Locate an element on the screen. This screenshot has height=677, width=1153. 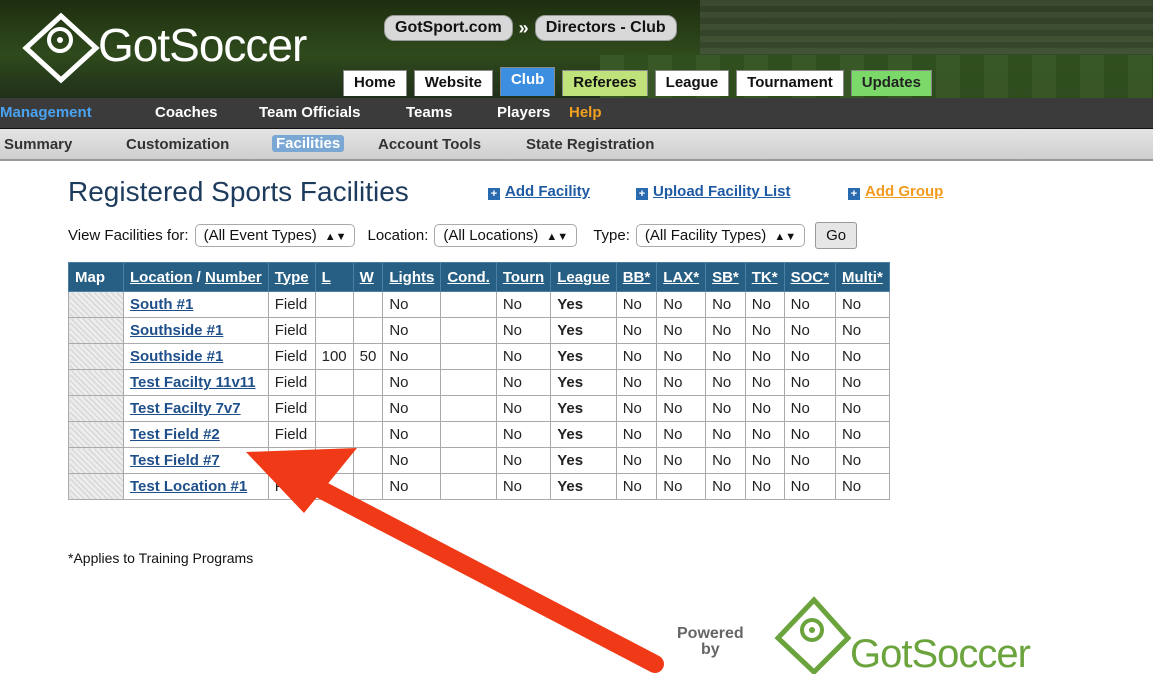
col-soc: SOC* is located at coordinates (809, 277).